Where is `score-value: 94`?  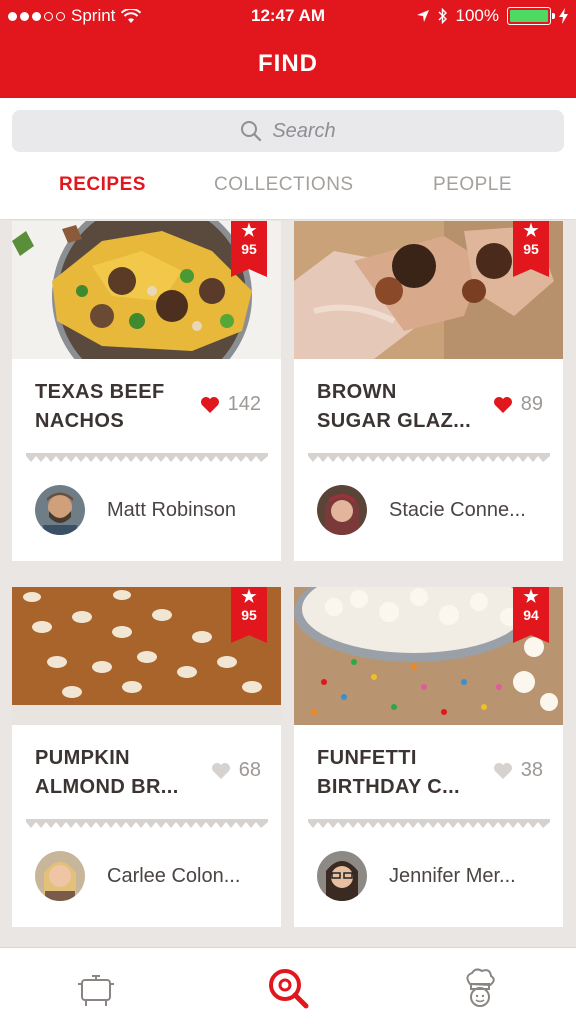 score-value: 94 is located at coordinates (531, 615).